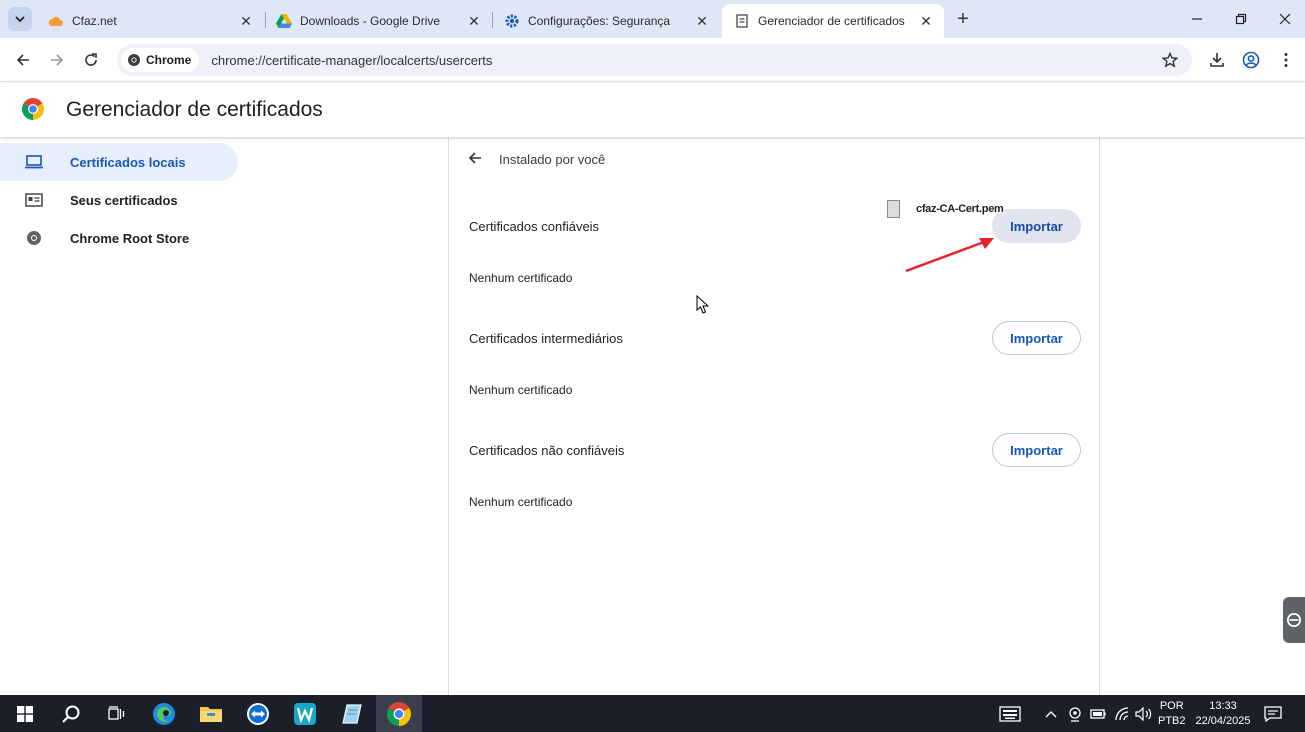 The width and height of the screenshot is (1305, 732). I want to click on minimize-icon, so click(1197, 19).